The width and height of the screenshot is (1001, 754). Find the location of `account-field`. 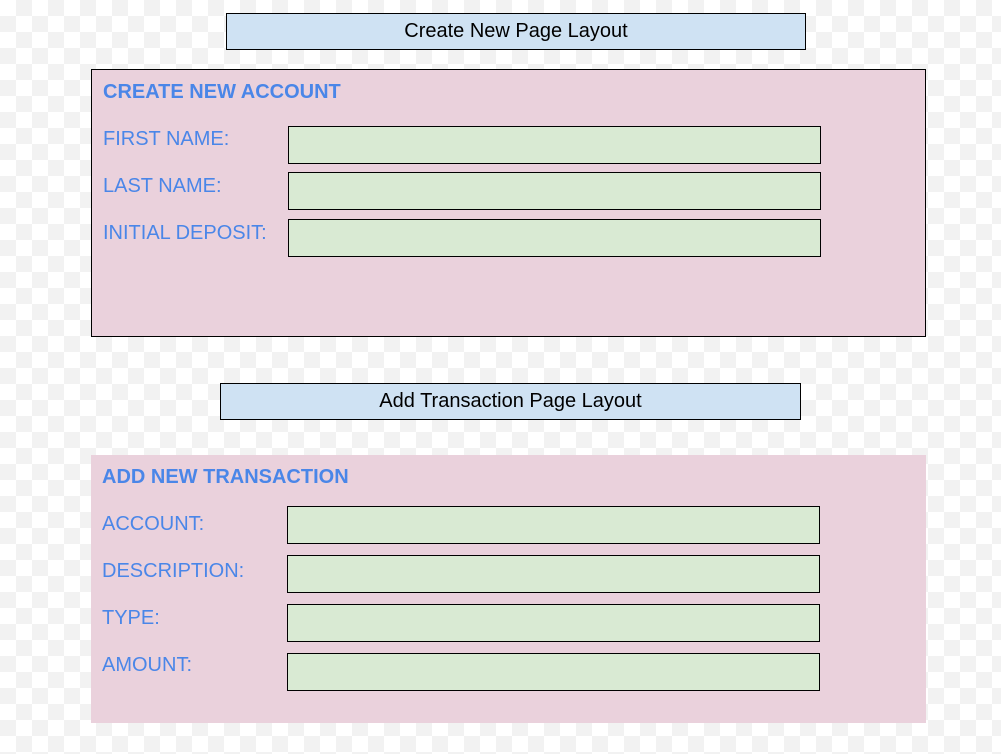

account-field is located at coordinates (553, 525).